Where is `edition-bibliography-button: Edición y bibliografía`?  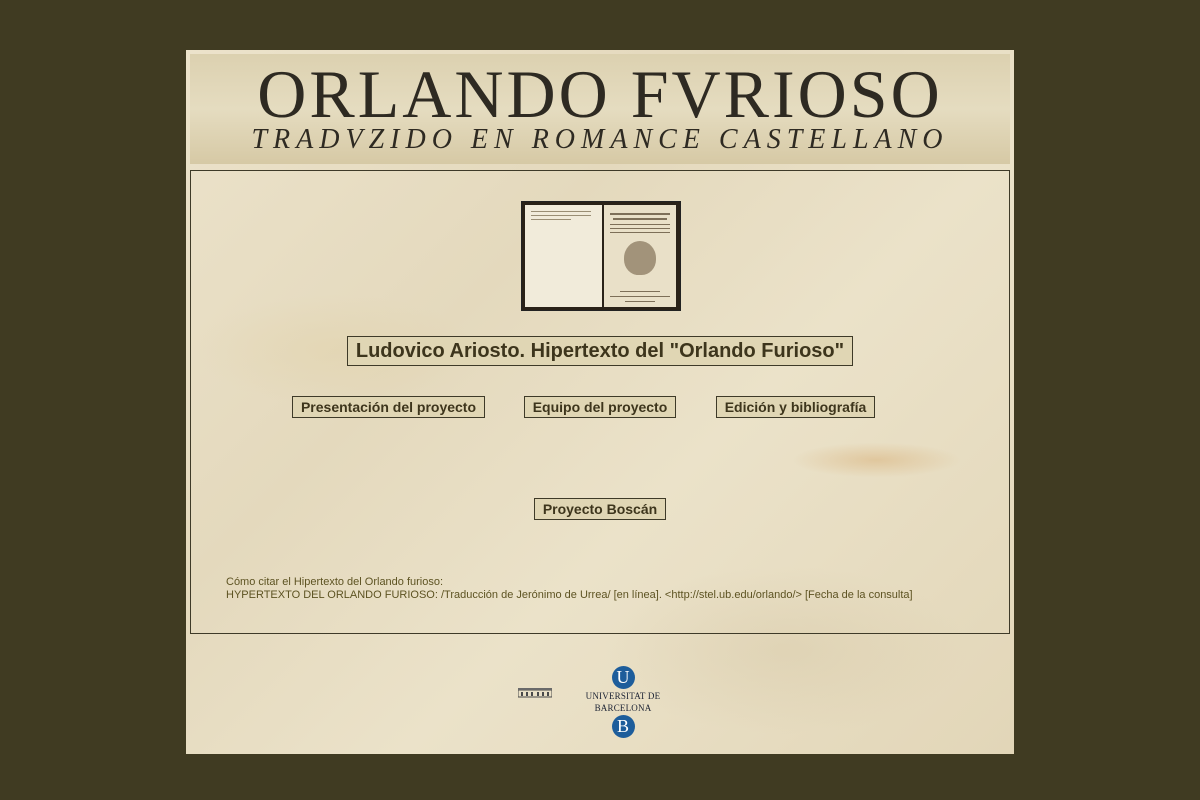 edition-bibliography-button: Edición y bibliografía is located at coordinates (795, 407).